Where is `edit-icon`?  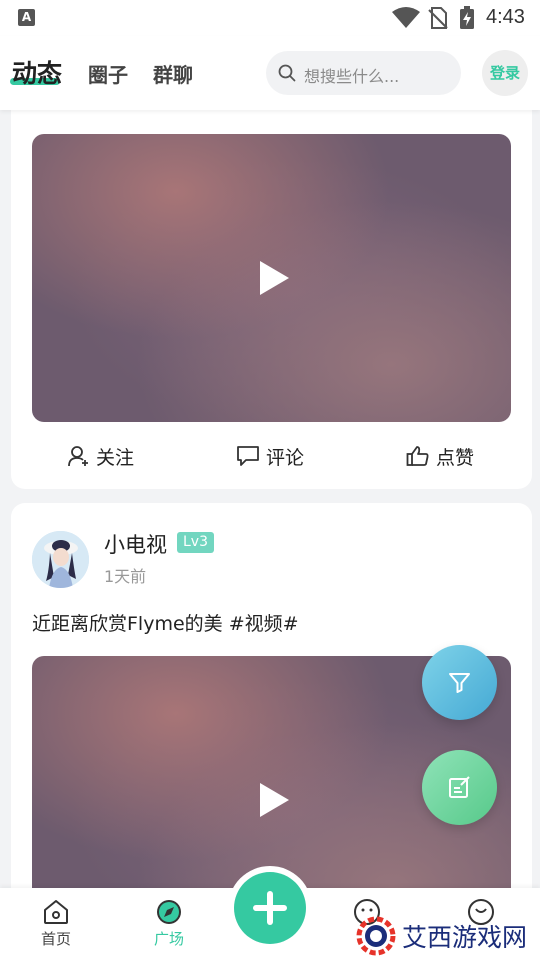 edit-icon is located at coordinates (459, 787).